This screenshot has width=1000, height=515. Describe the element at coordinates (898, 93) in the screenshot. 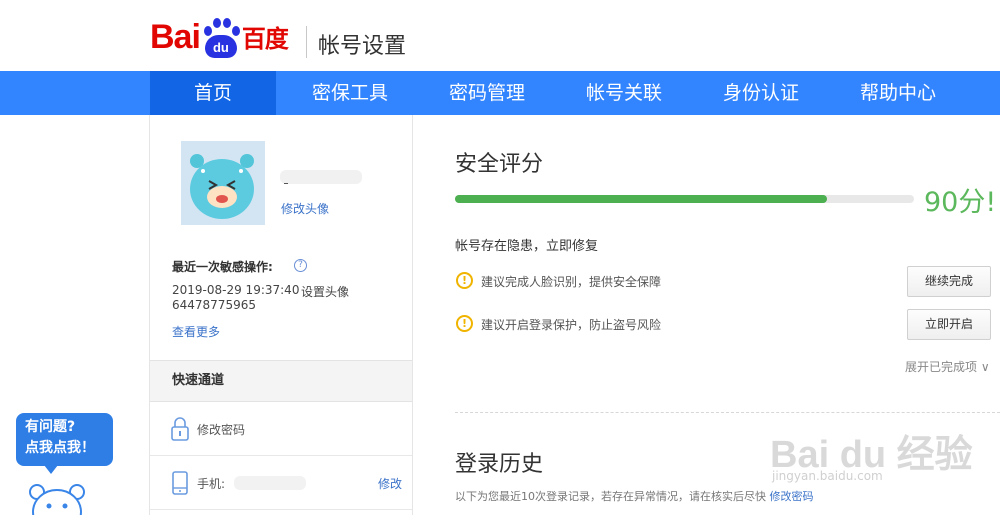

I see `nav-item-help: 帮助中心` at that location.